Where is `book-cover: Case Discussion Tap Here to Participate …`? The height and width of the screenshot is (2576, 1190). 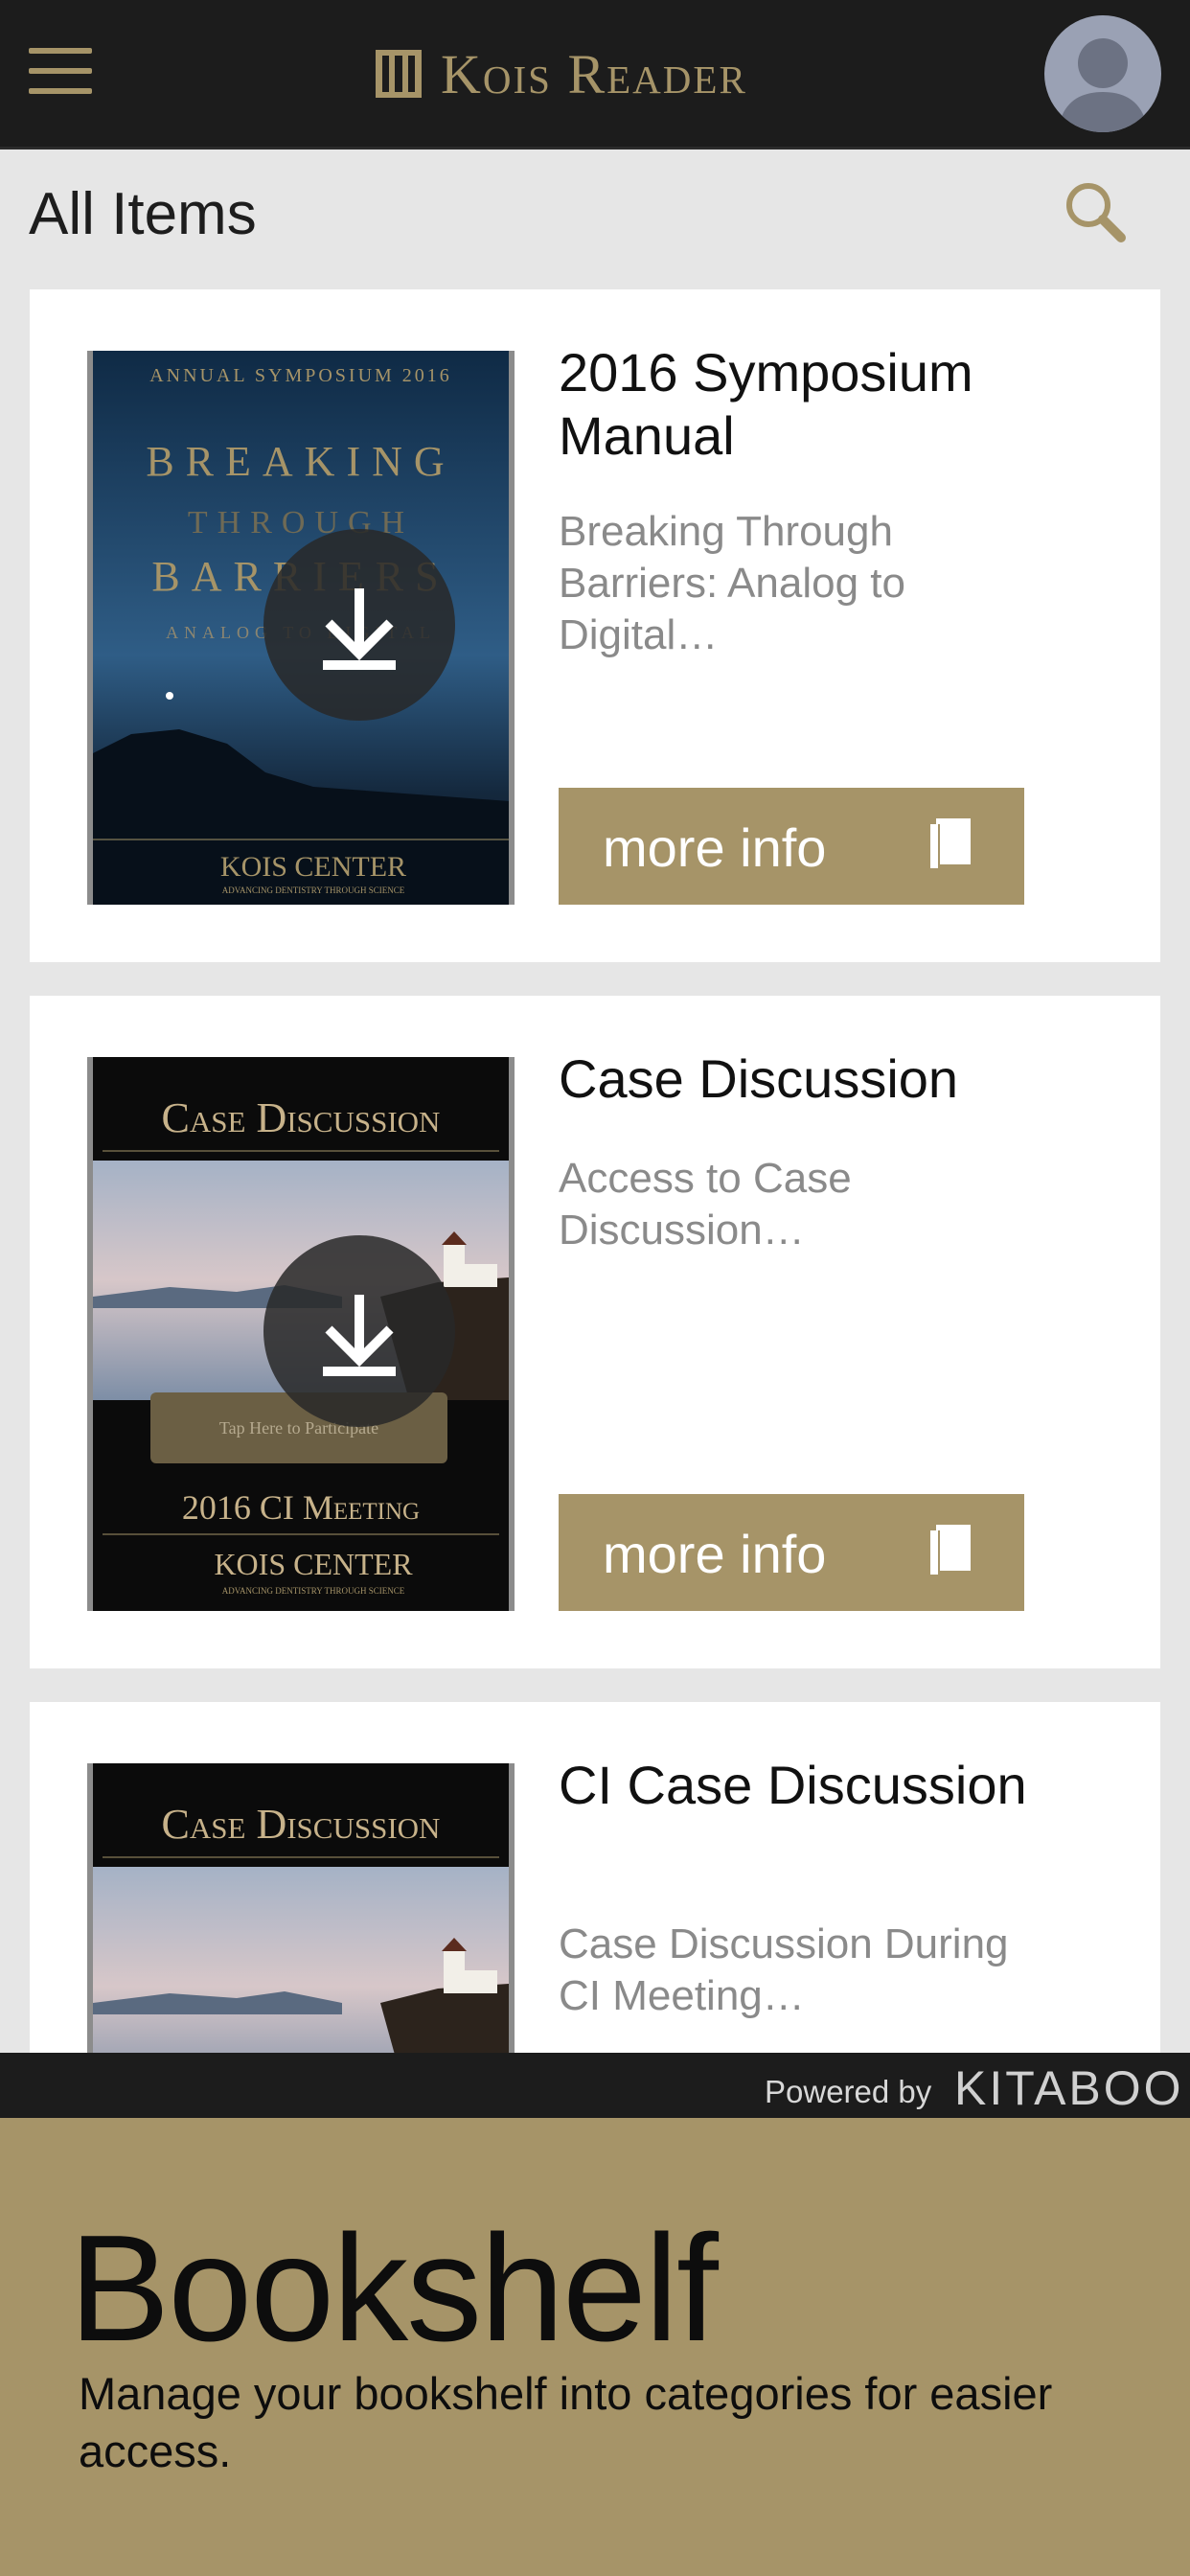 book-cover: Case Discussion Tap Here to Participate … is located at coordinates (301, 1334).